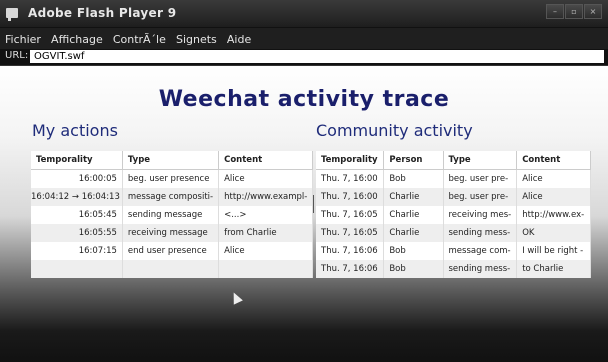 The width and height of the screenshot is (608, 362). I want to click on cell-content: http://www.exampl-, so click(266, 197).